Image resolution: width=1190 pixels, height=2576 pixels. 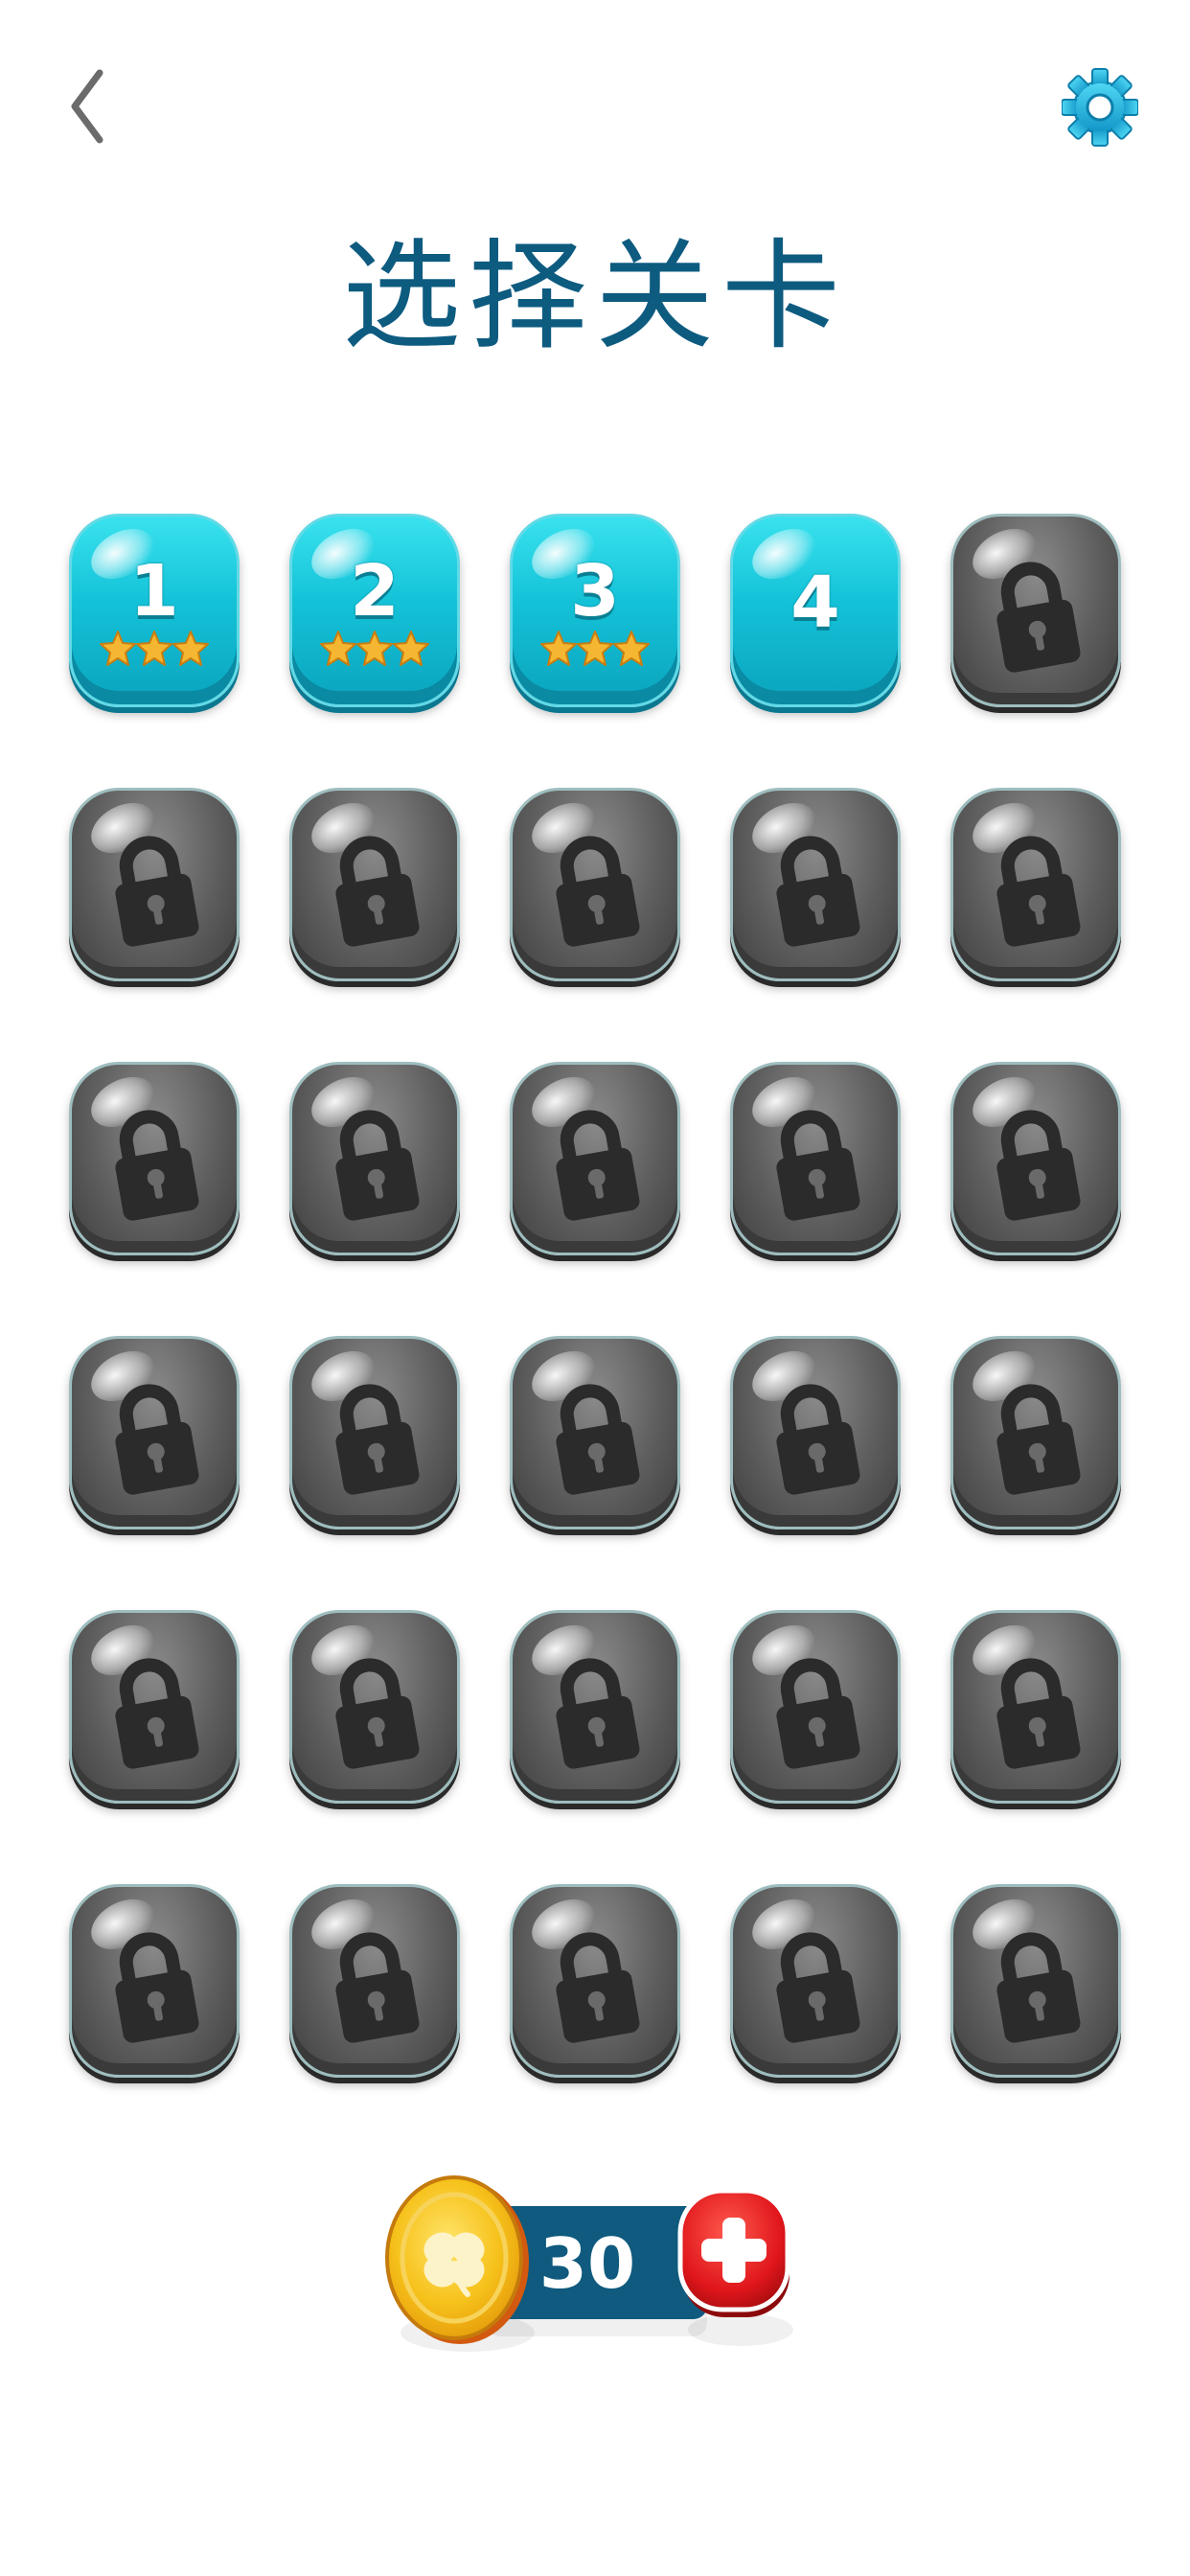 I want to click on add-coins-button, so click(x=736, y=2259).